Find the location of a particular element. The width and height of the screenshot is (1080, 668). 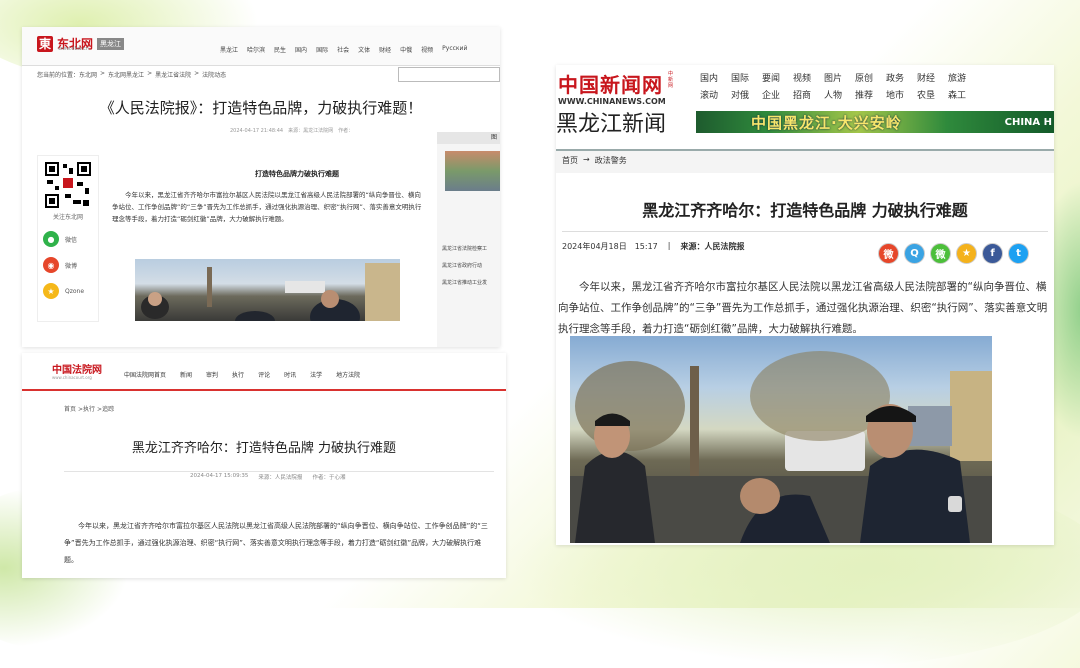

breadcrumb-home: 首页 is located at coordinates (570, 160).